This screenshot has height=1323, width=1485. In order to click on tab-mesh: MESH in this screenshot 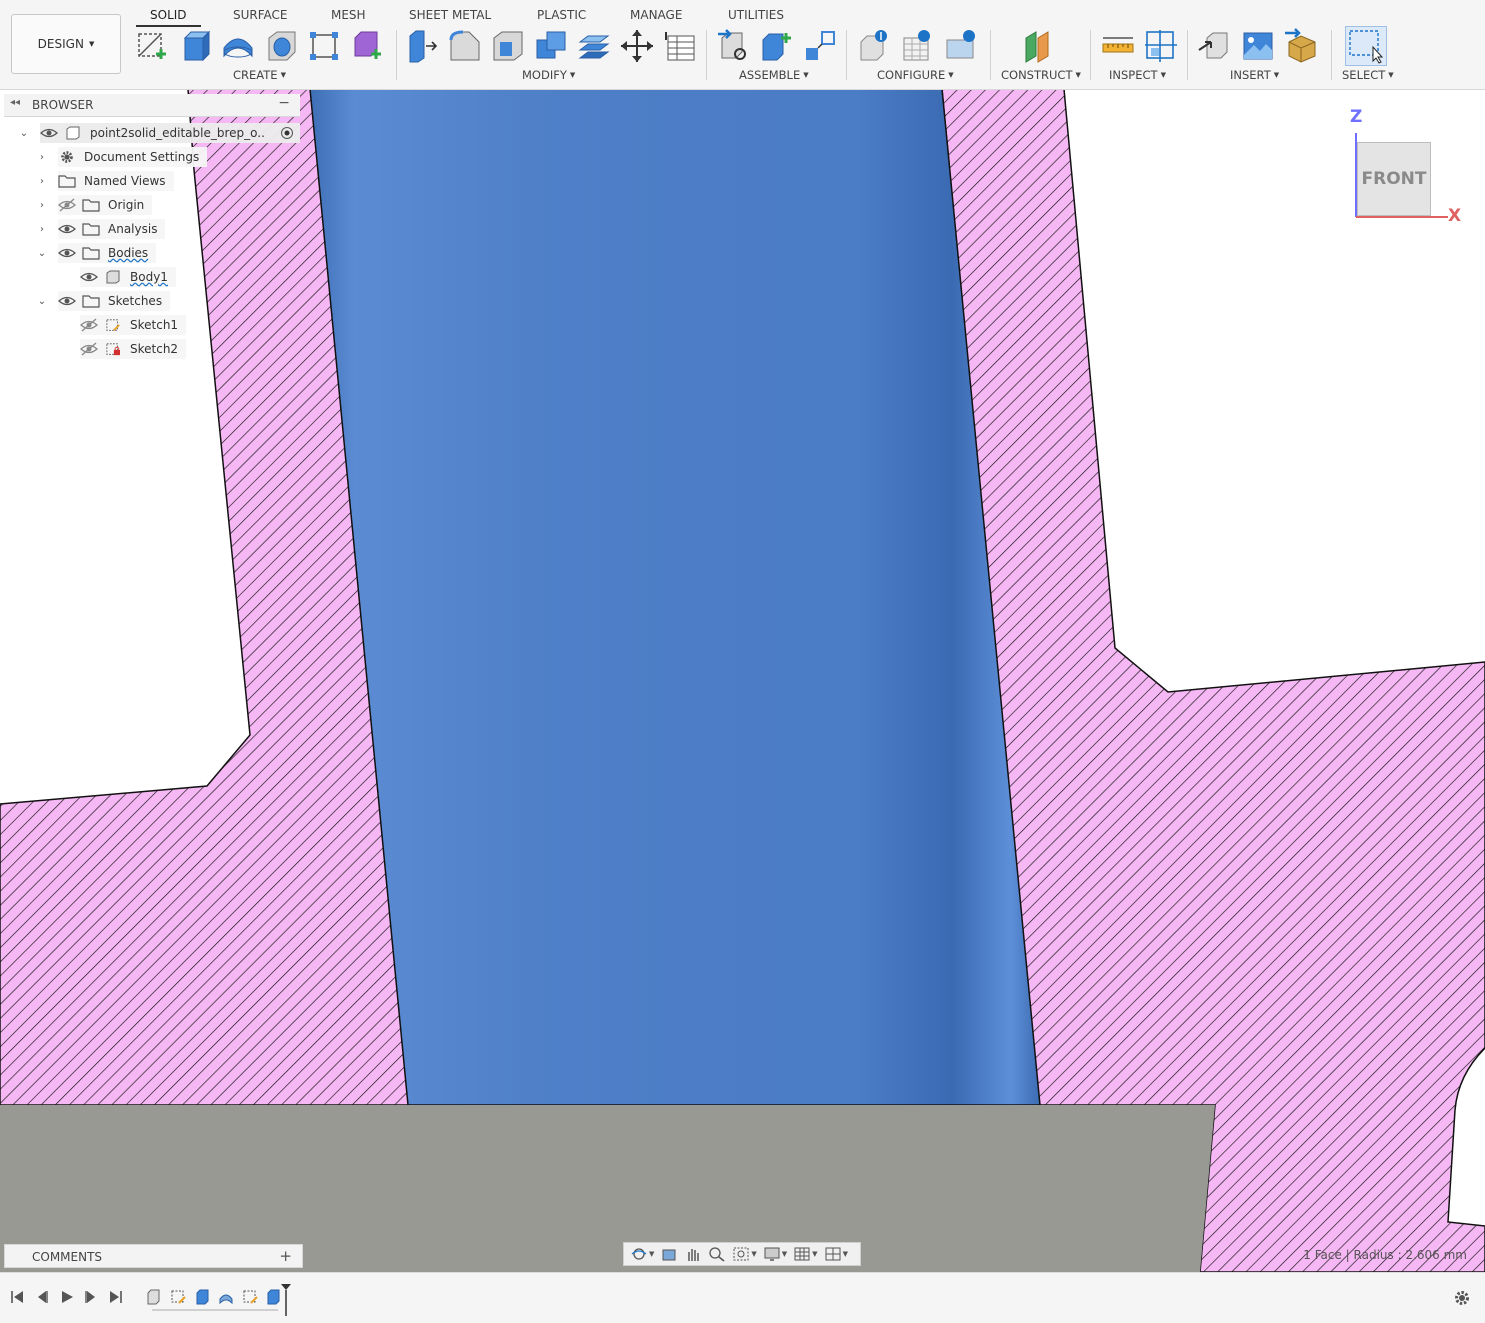, I will do `click(348, 15)`.